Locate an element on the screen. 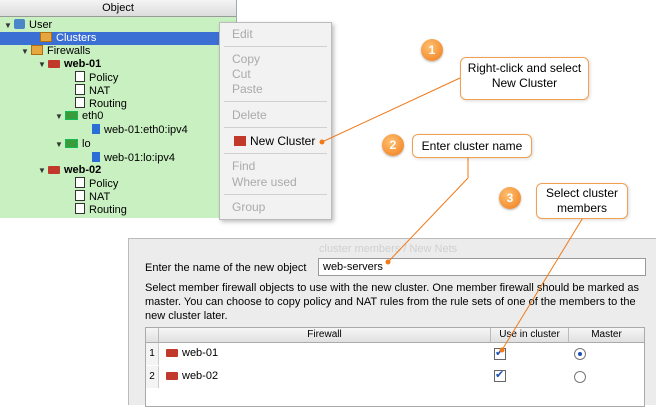 The height and width of the screenshot is (407, 656). column-header-use-in-cluster: Use in cluster is located at coordinates (530, 335).